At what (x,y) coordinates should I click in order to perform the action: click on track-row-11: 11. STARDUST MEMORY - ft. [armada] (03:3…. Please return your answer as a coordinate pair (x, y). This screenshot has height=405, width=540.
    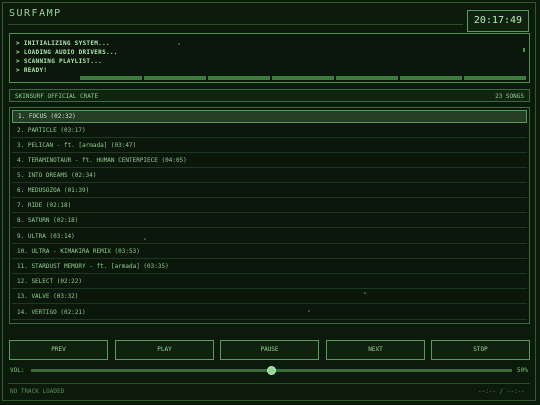
    Looking at the image, I should click on (269, 267).